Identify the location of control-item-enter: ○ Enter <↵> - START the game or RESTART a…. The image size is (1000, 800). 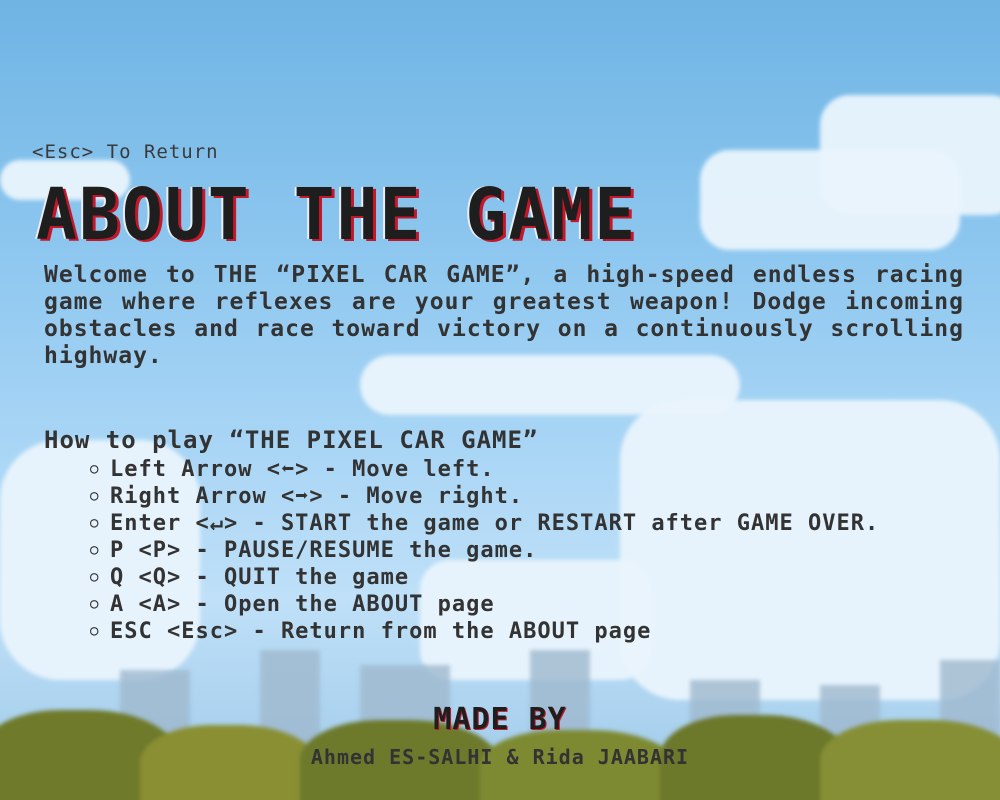
(485, 523).